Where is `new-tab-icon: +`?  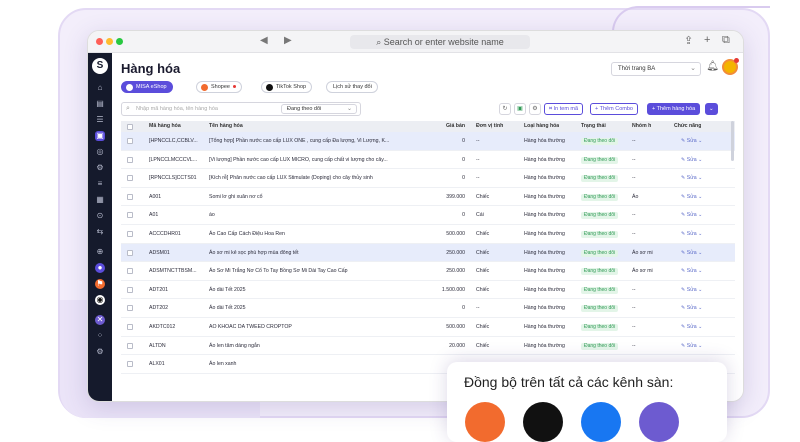
new-tab-icon: + is located at coordinates (707, 40).